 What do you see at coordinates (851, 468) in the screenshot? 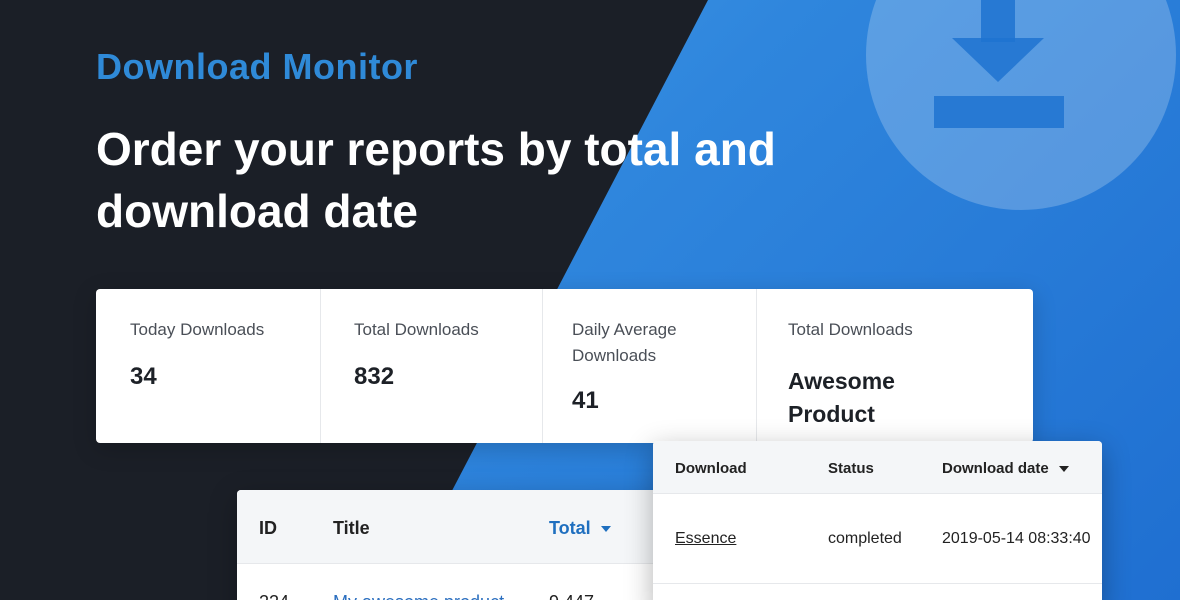
I see `column-header-status: Status` at bounding box center [851, 468].